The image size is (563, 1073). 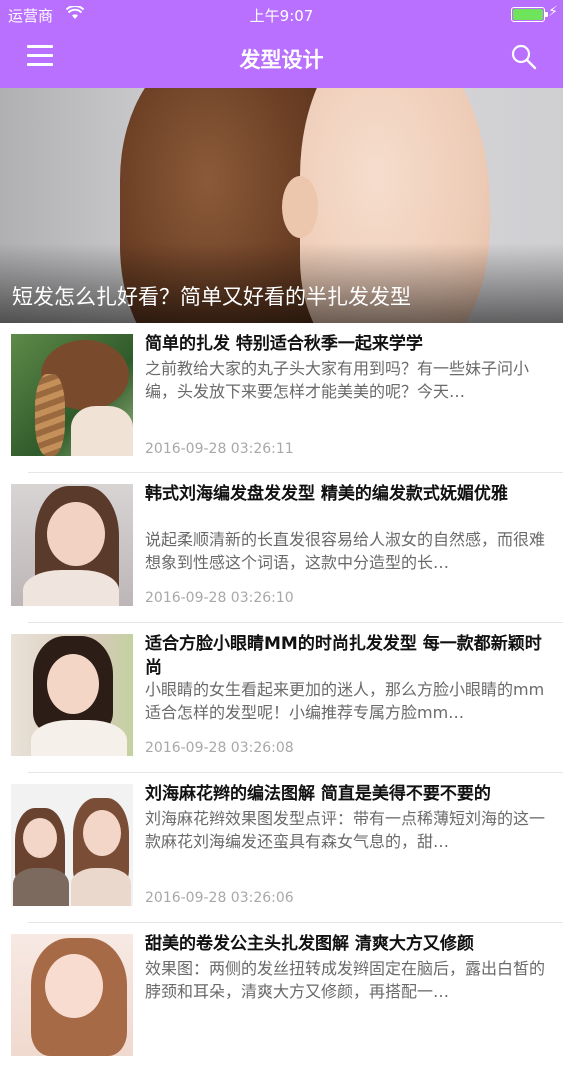 I want to click on status-time: 上午9:07, so click(x=281, y=16).